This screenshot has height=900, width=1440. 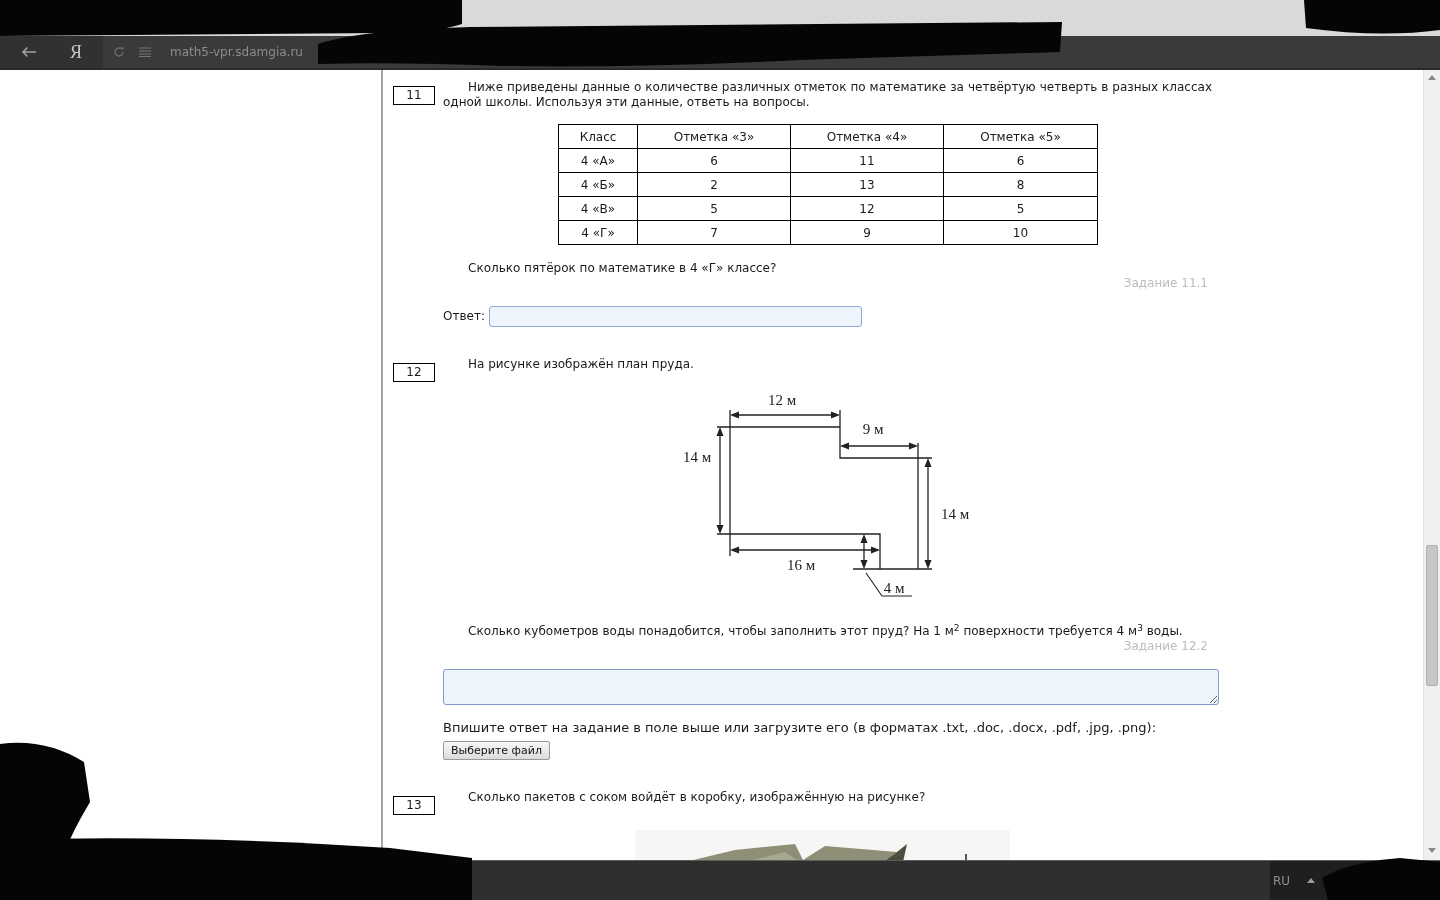 What do you see at coordinates (622, 268) in the screenshot?
I see `question-text: Сколько пятёрок по математике в 4 «Г» классе?` at bounding box center [622, 268].